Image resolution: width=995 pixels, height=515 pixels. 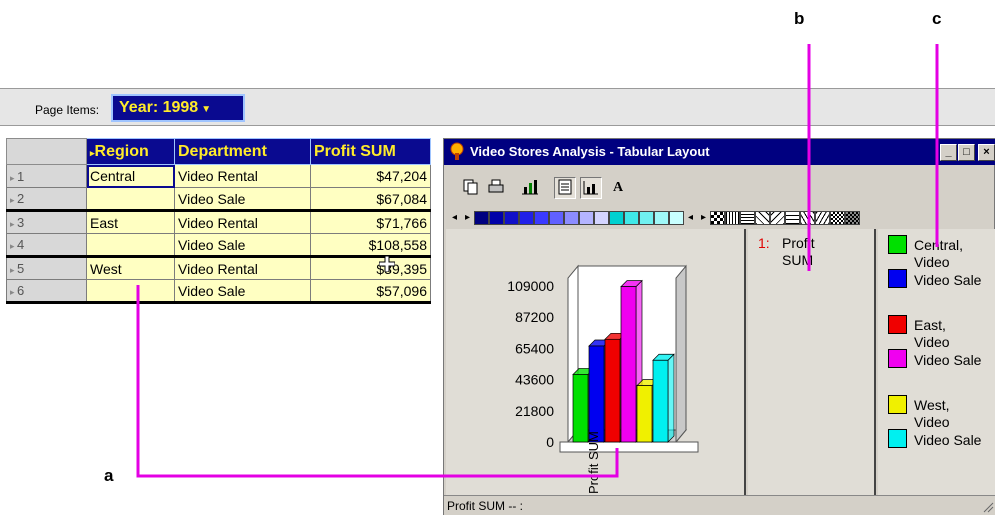 I want to click on cell-profit: $67,084, so click(x=370, y=199).